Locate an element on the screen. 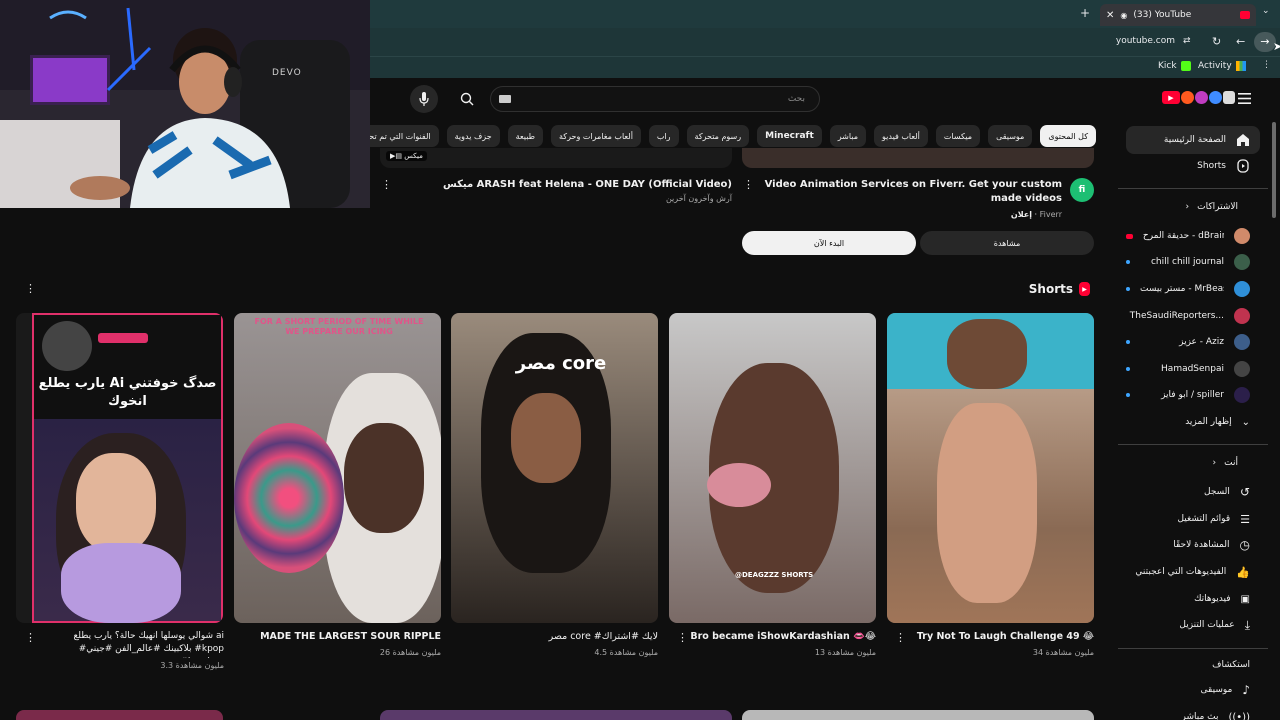 Image resolution: width=1280 pixels, height=720 pixels. audio-icon: ◉ is located at coordinates (1124, 15).